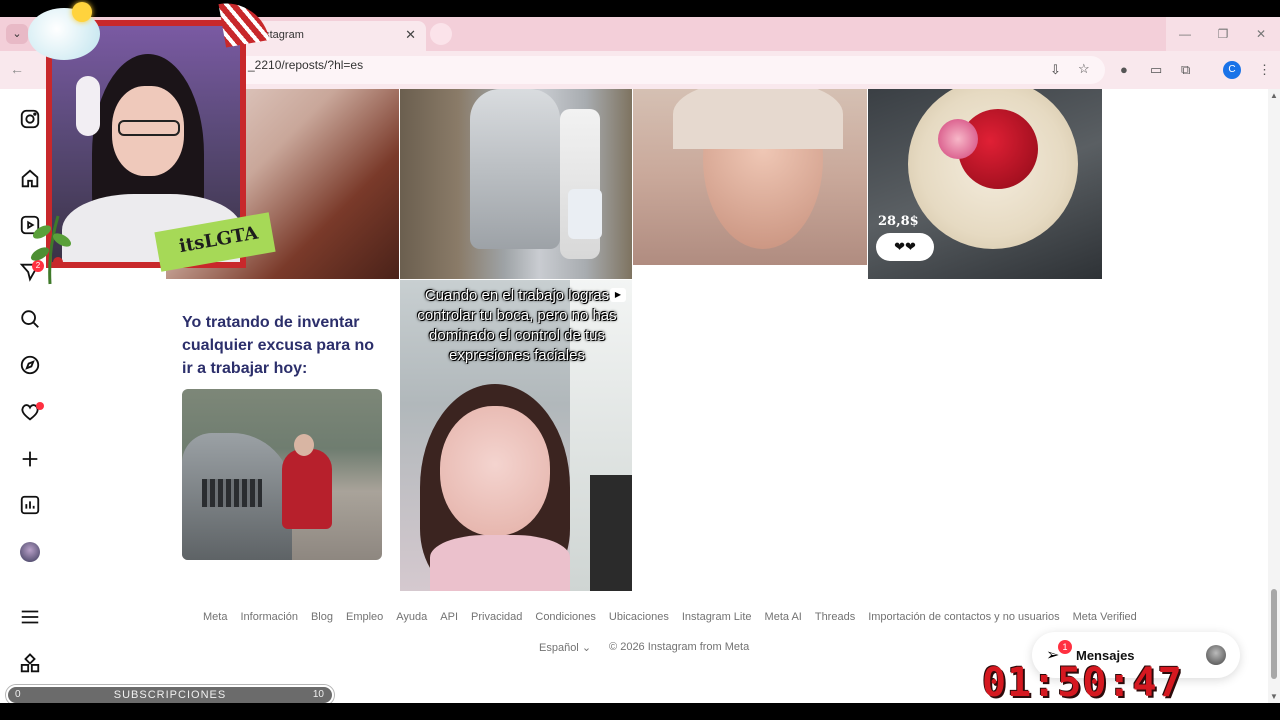  Describe the element at coordinates (411, 617) in the screenshot. I see `footer-link: Ayuda` at that location.